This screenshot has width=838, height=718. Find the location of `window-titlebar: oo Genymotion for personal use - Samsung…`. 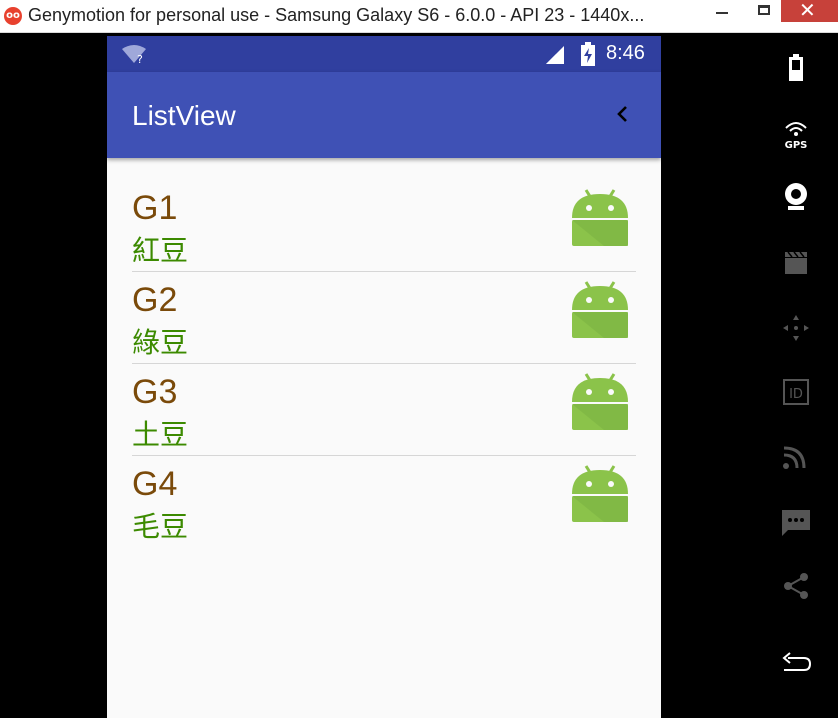

window-titlebar: oo Genymotion for personal use - Samsung… is located at coordinates (419, 16).